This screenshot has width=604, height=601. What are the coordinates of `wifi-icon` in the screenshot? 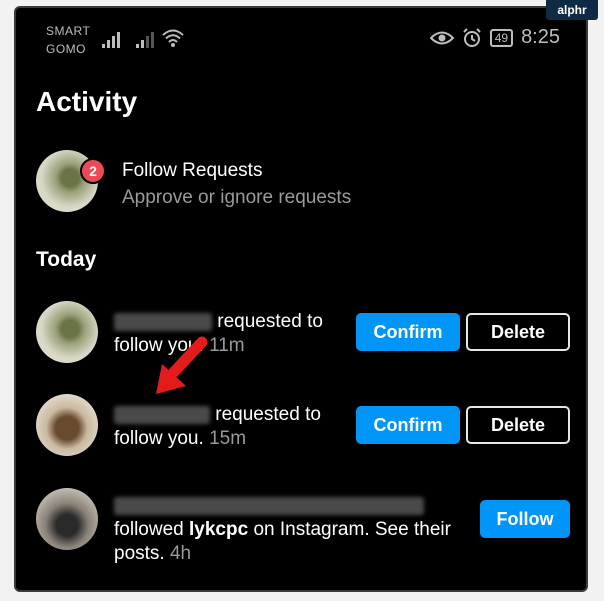 It's located at (173, 38).